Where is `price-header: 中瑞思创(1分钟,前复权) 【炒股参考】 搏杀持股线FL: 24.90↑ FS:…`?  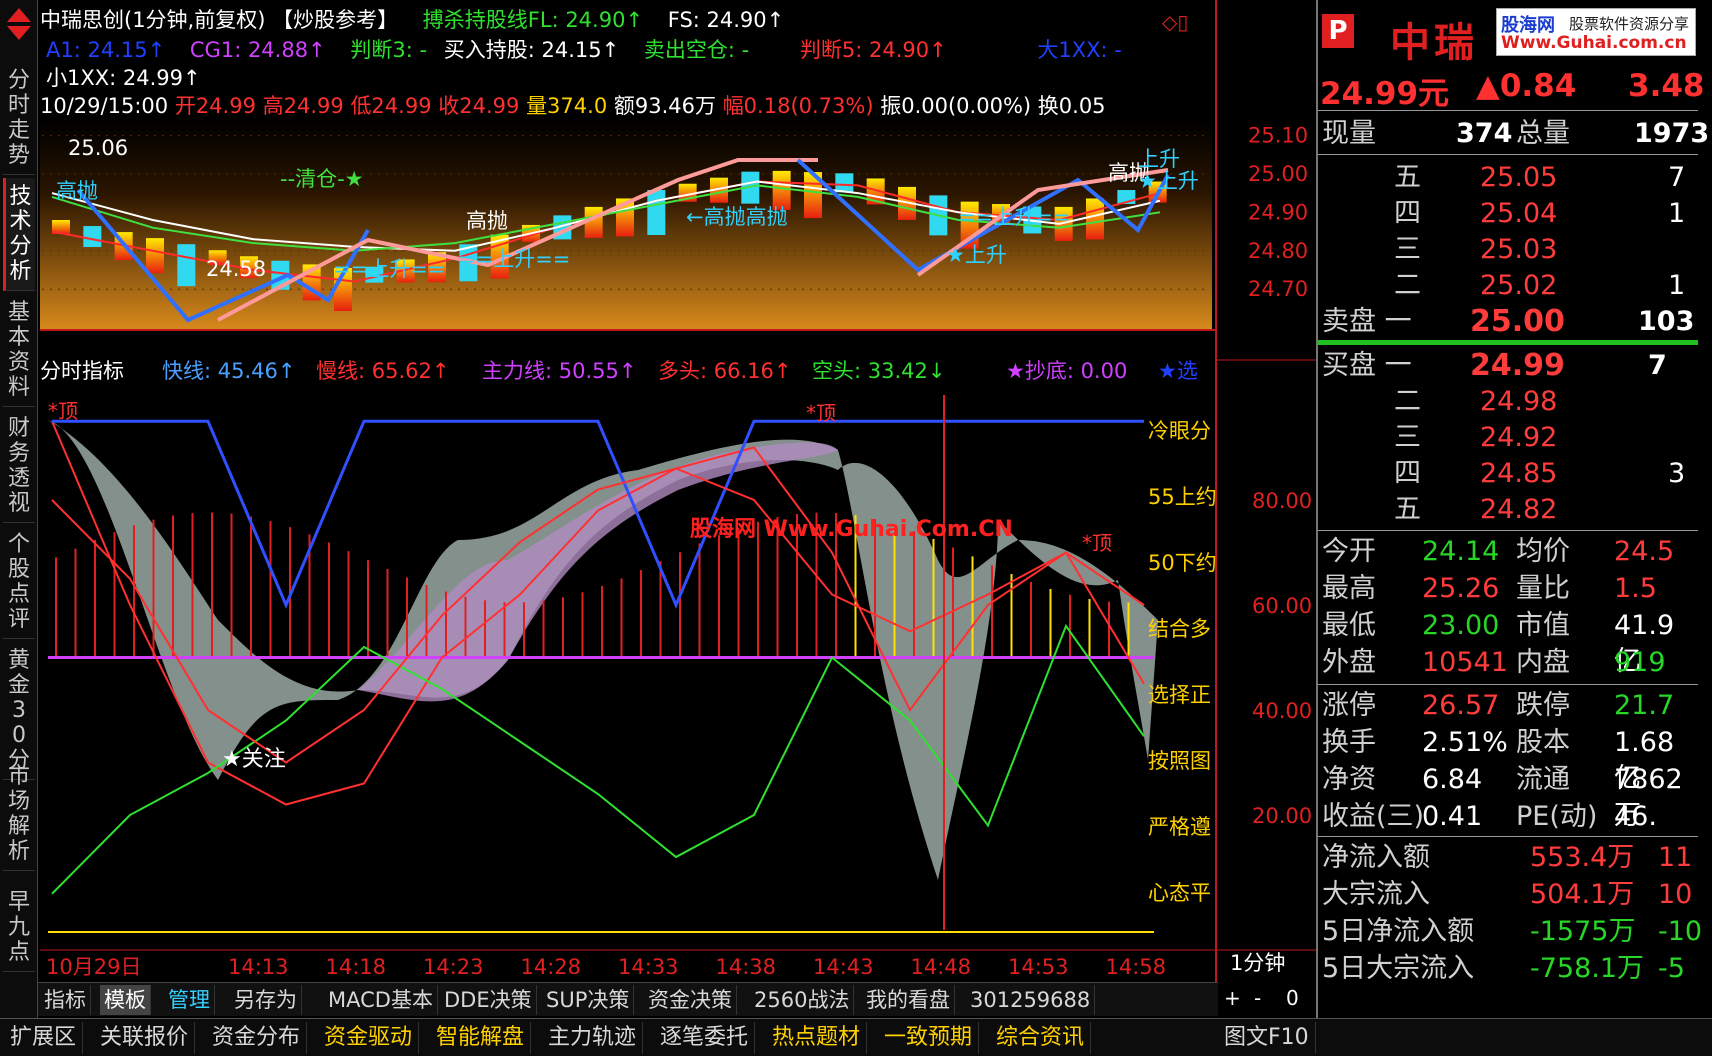 price-header: 中瑞思创(1分钟,前复权) 【炒股参考】 搏杀持股线FL: 24.90↑ FS:… is located at coordinates (625, 64).